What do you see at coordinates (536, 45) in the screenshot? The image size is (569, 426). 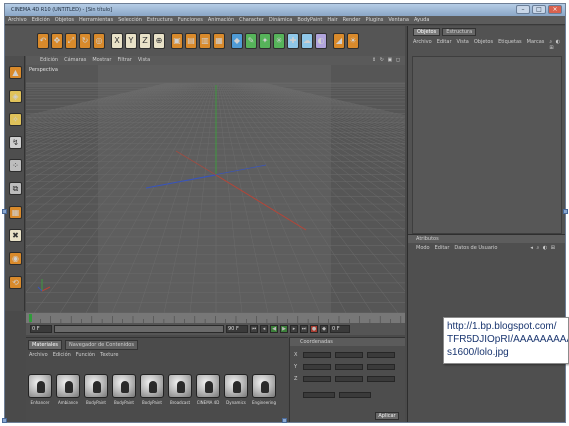 I see `object-manager-menu-item: Marcas` at bounding box center [536, 45].